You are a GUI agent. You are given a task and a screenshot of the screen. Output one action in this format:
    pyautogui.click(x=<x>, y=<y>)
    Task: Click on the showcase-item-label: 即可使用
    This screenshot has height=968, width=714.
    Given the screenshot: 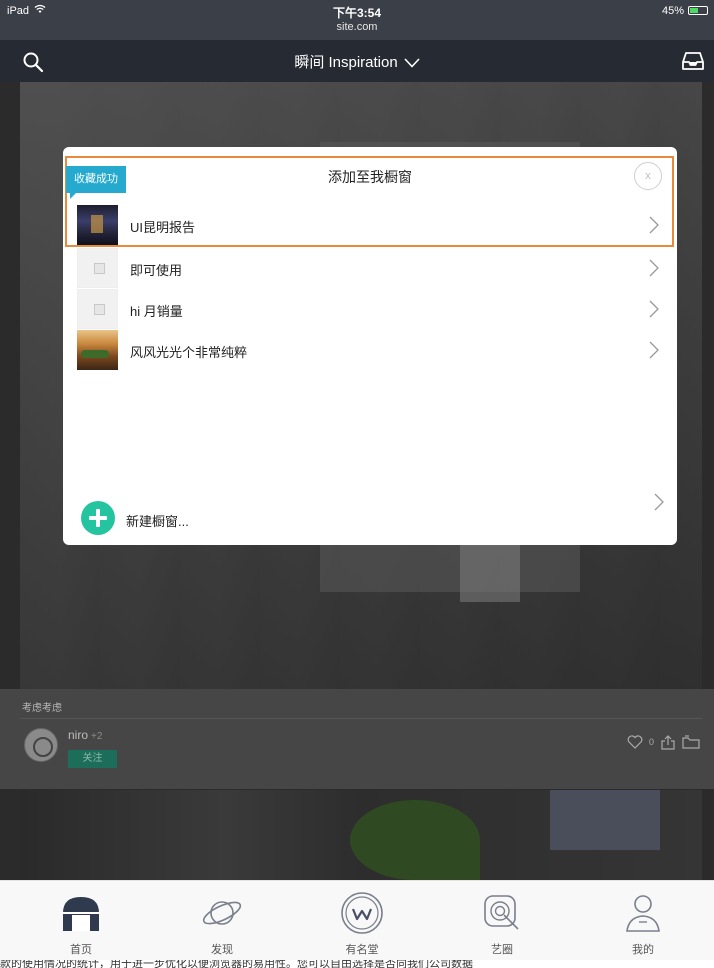 What is the action you would take?
    pyautogui.click(x=156, y=270)
    